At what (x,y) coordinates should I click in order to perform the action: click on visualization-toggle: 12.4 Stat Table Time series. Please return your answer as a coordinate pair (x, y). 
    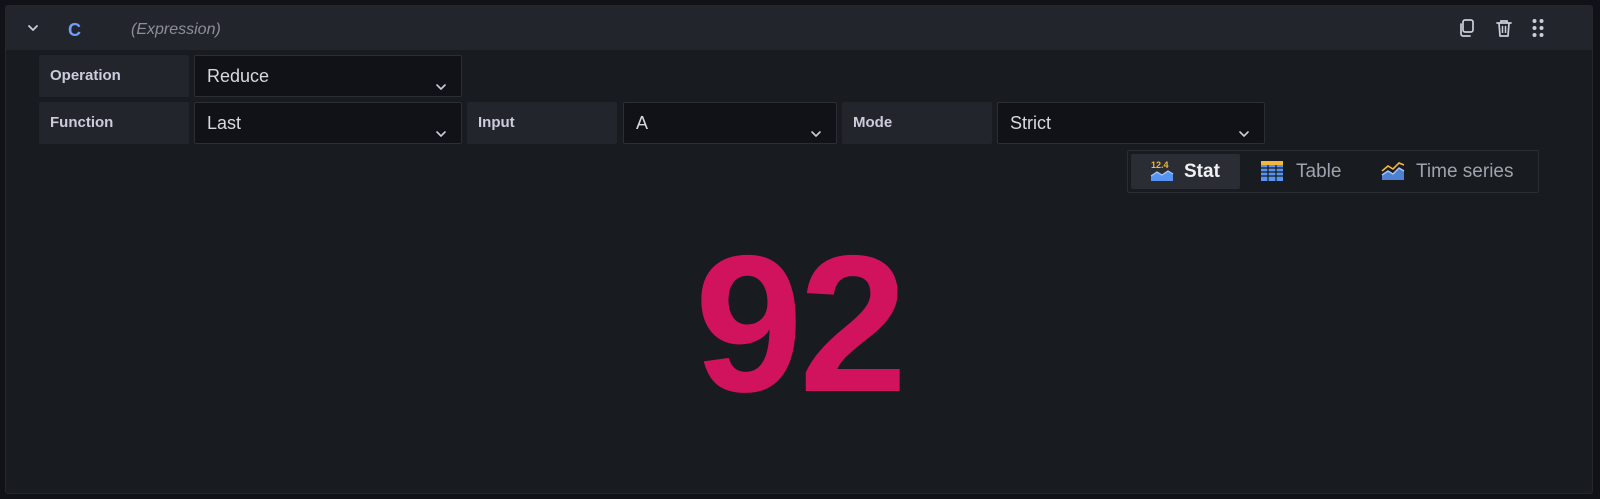
    Looking at the image, I should click on (1333, 171).